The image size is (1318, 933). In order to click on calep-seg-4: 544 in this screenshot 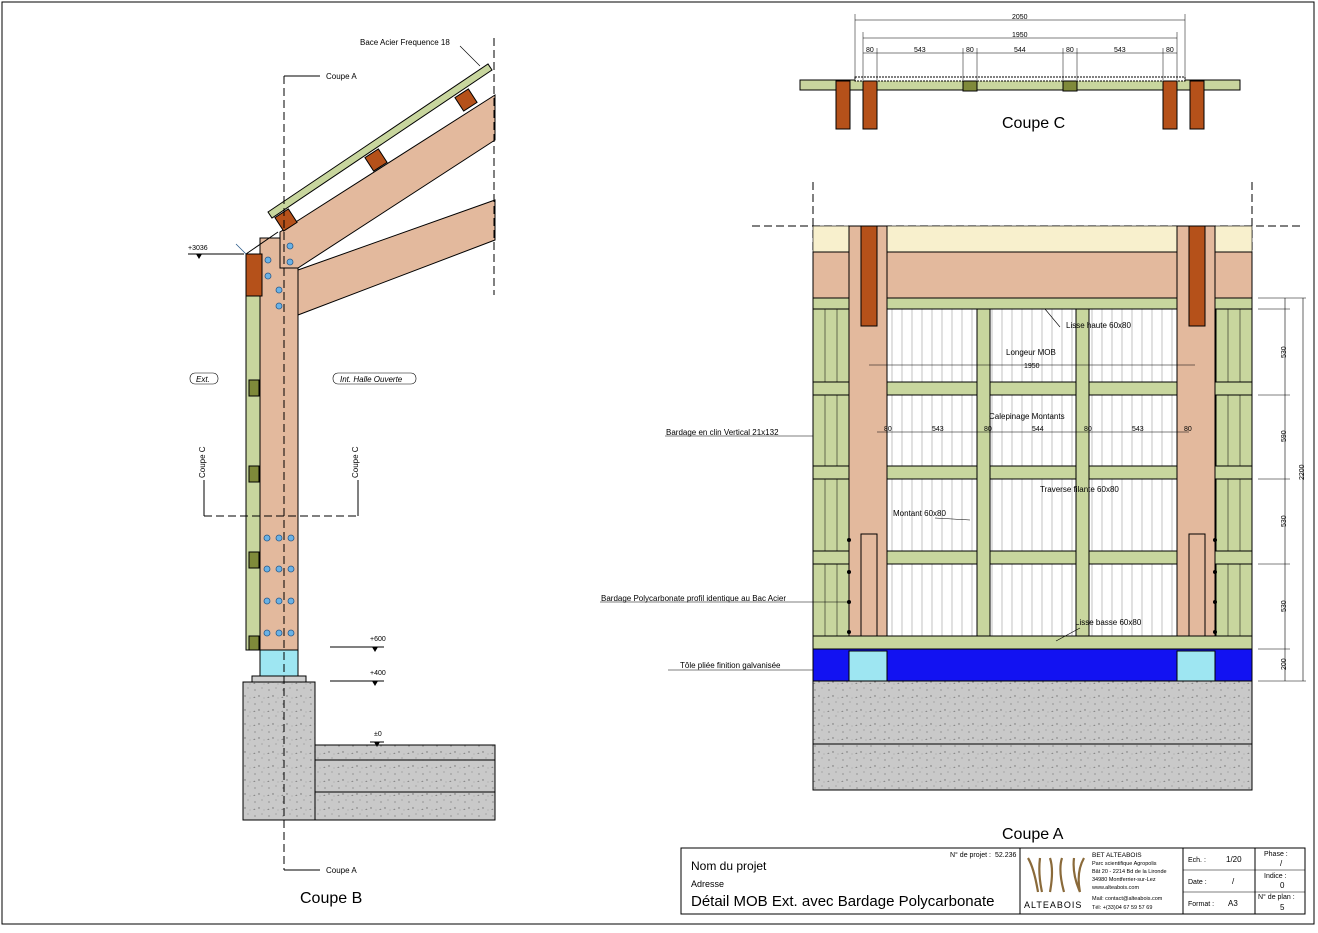, I will do `click(1038, 429)`.